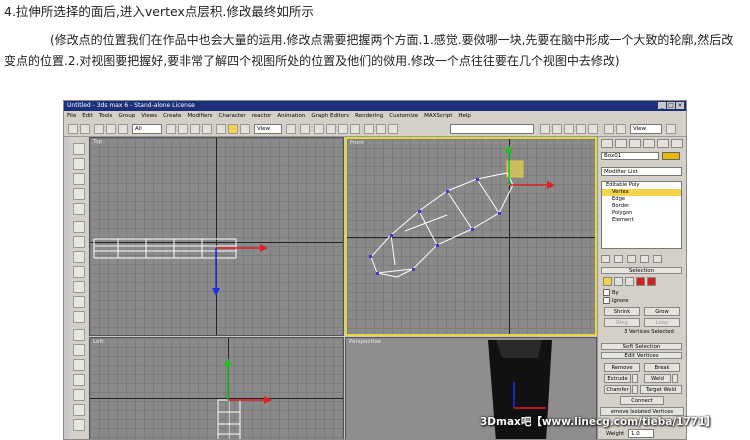 Image resolution: width=750 pixels, height=440 pixels. Describe the element at coordinates (635, 378) in the screenshot. I see `extrude-settings-button` at that location.